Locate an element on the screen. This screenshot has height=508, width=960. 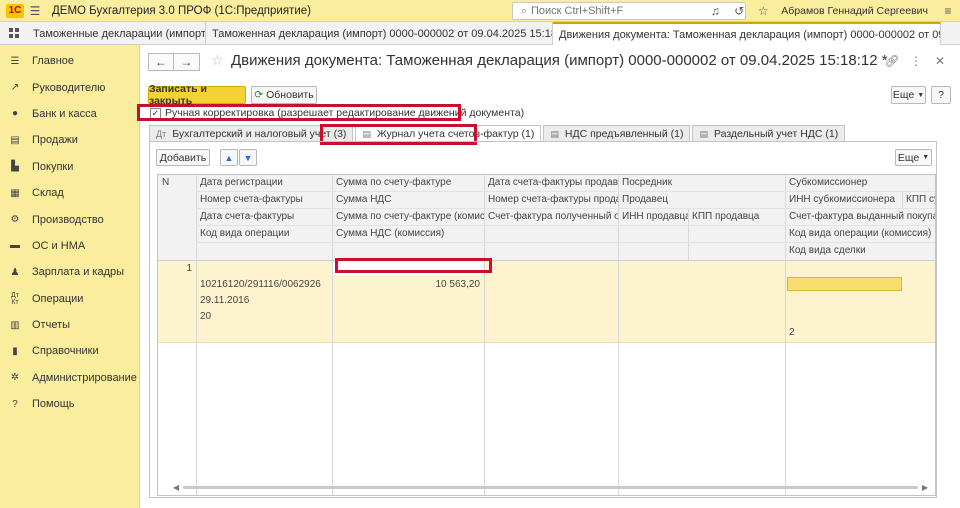
person-icon: ♟ is located at coordinates (15, 272).